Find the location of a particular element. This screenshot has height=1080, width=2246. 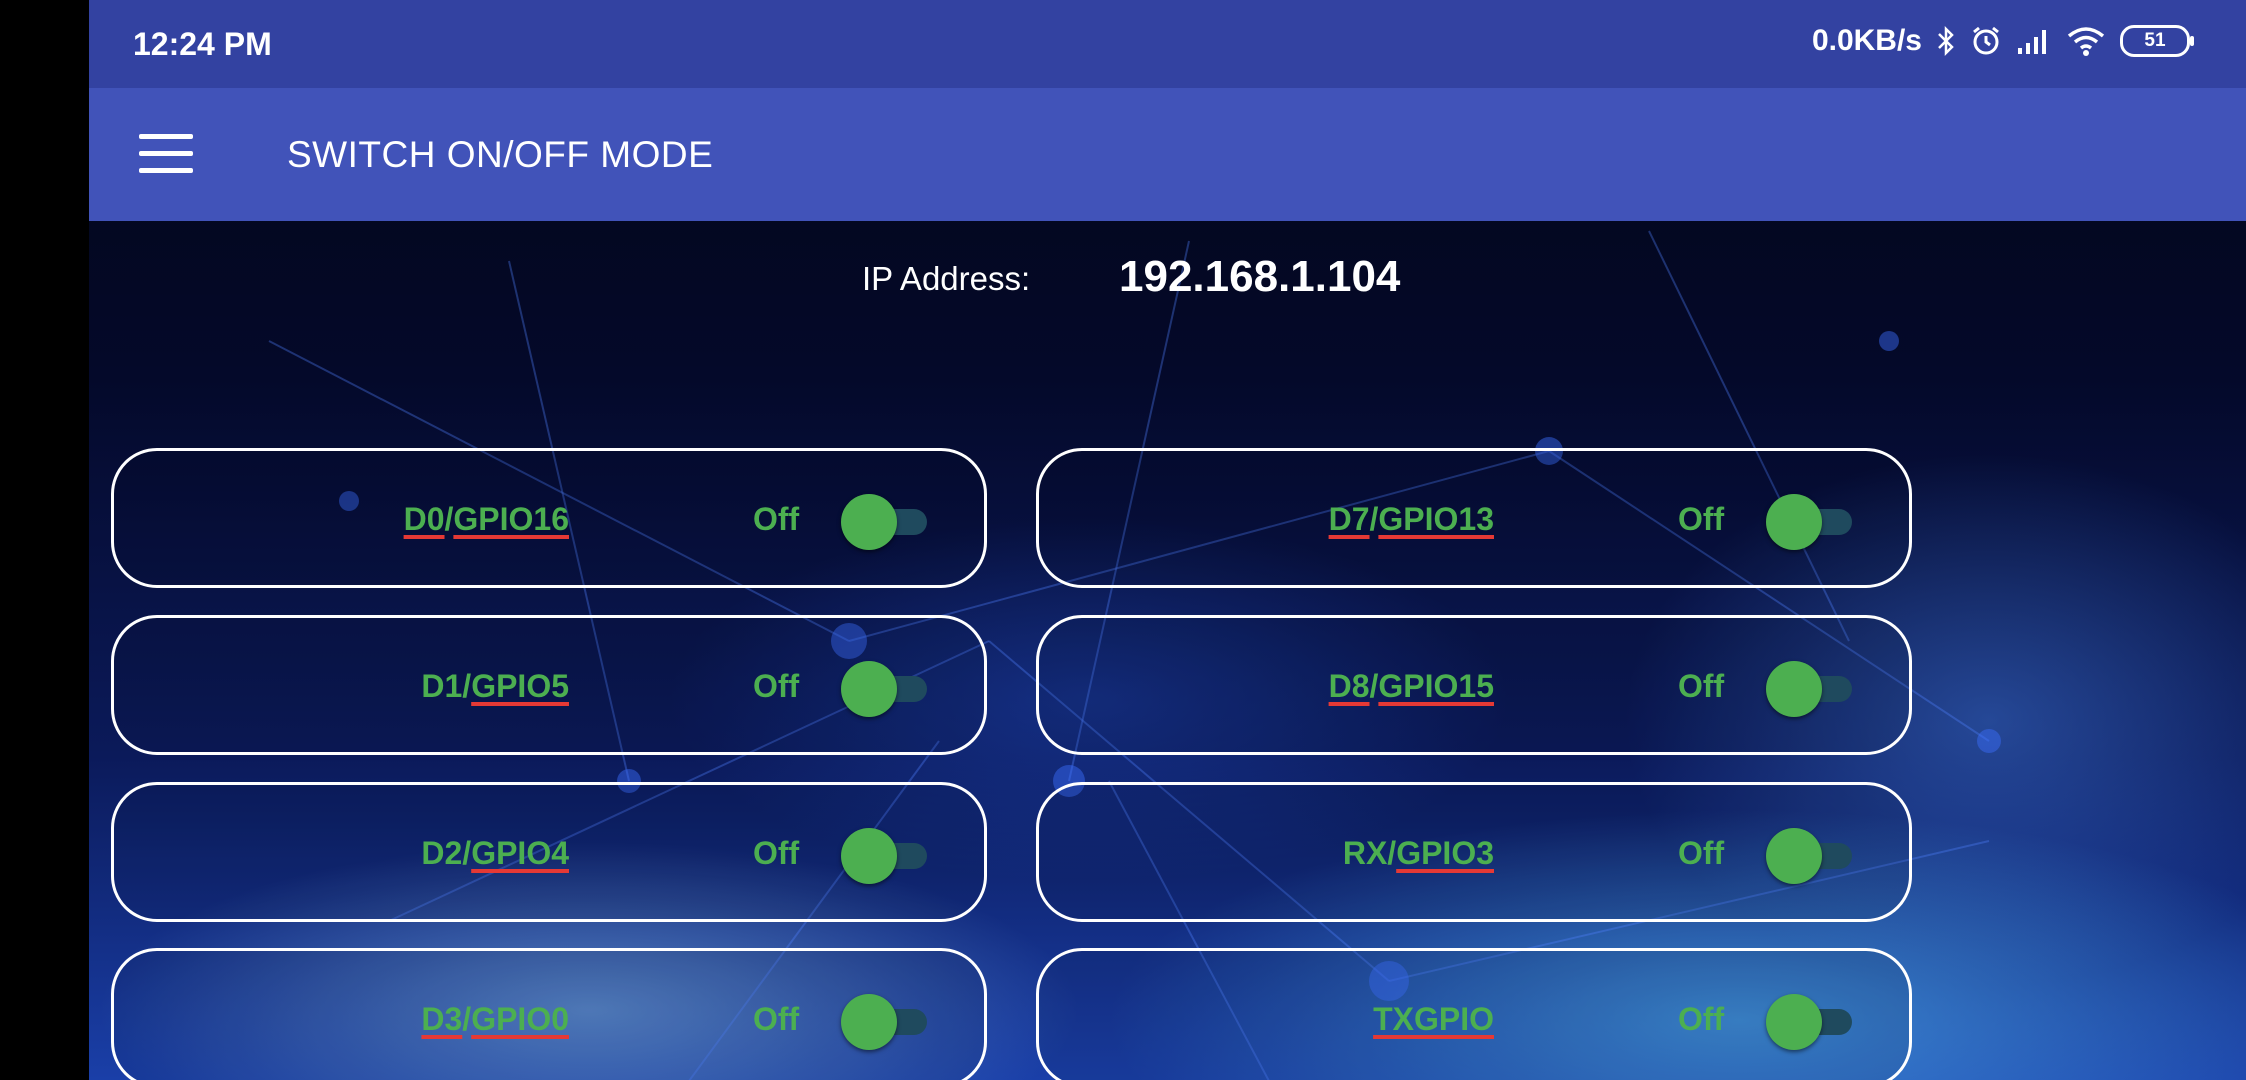

toggle-switch-rx is located at coordinates (1811, 856).